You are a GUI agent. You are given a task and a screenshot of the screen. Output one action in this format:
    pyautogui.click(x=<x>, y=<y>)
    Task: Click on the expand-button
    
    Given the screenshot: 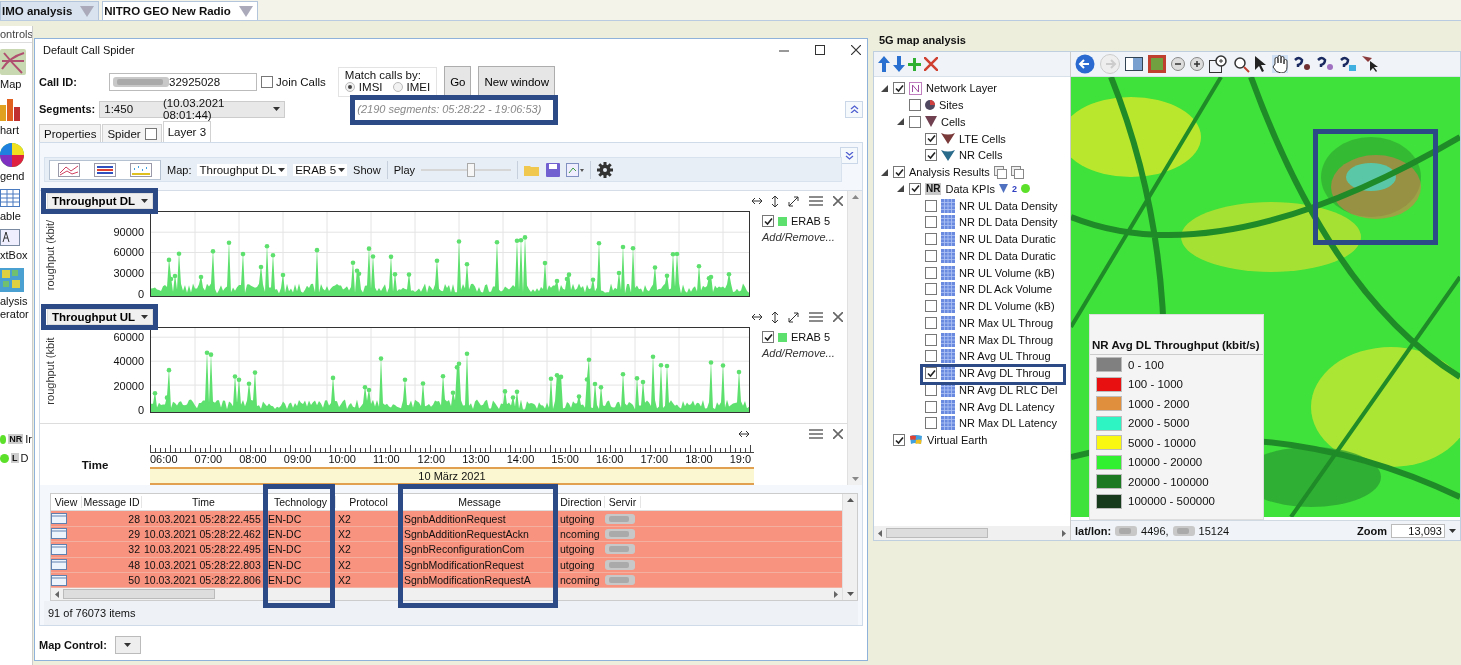 What is the action you would take?
    pyautogui.click(x=849, y=155)
    